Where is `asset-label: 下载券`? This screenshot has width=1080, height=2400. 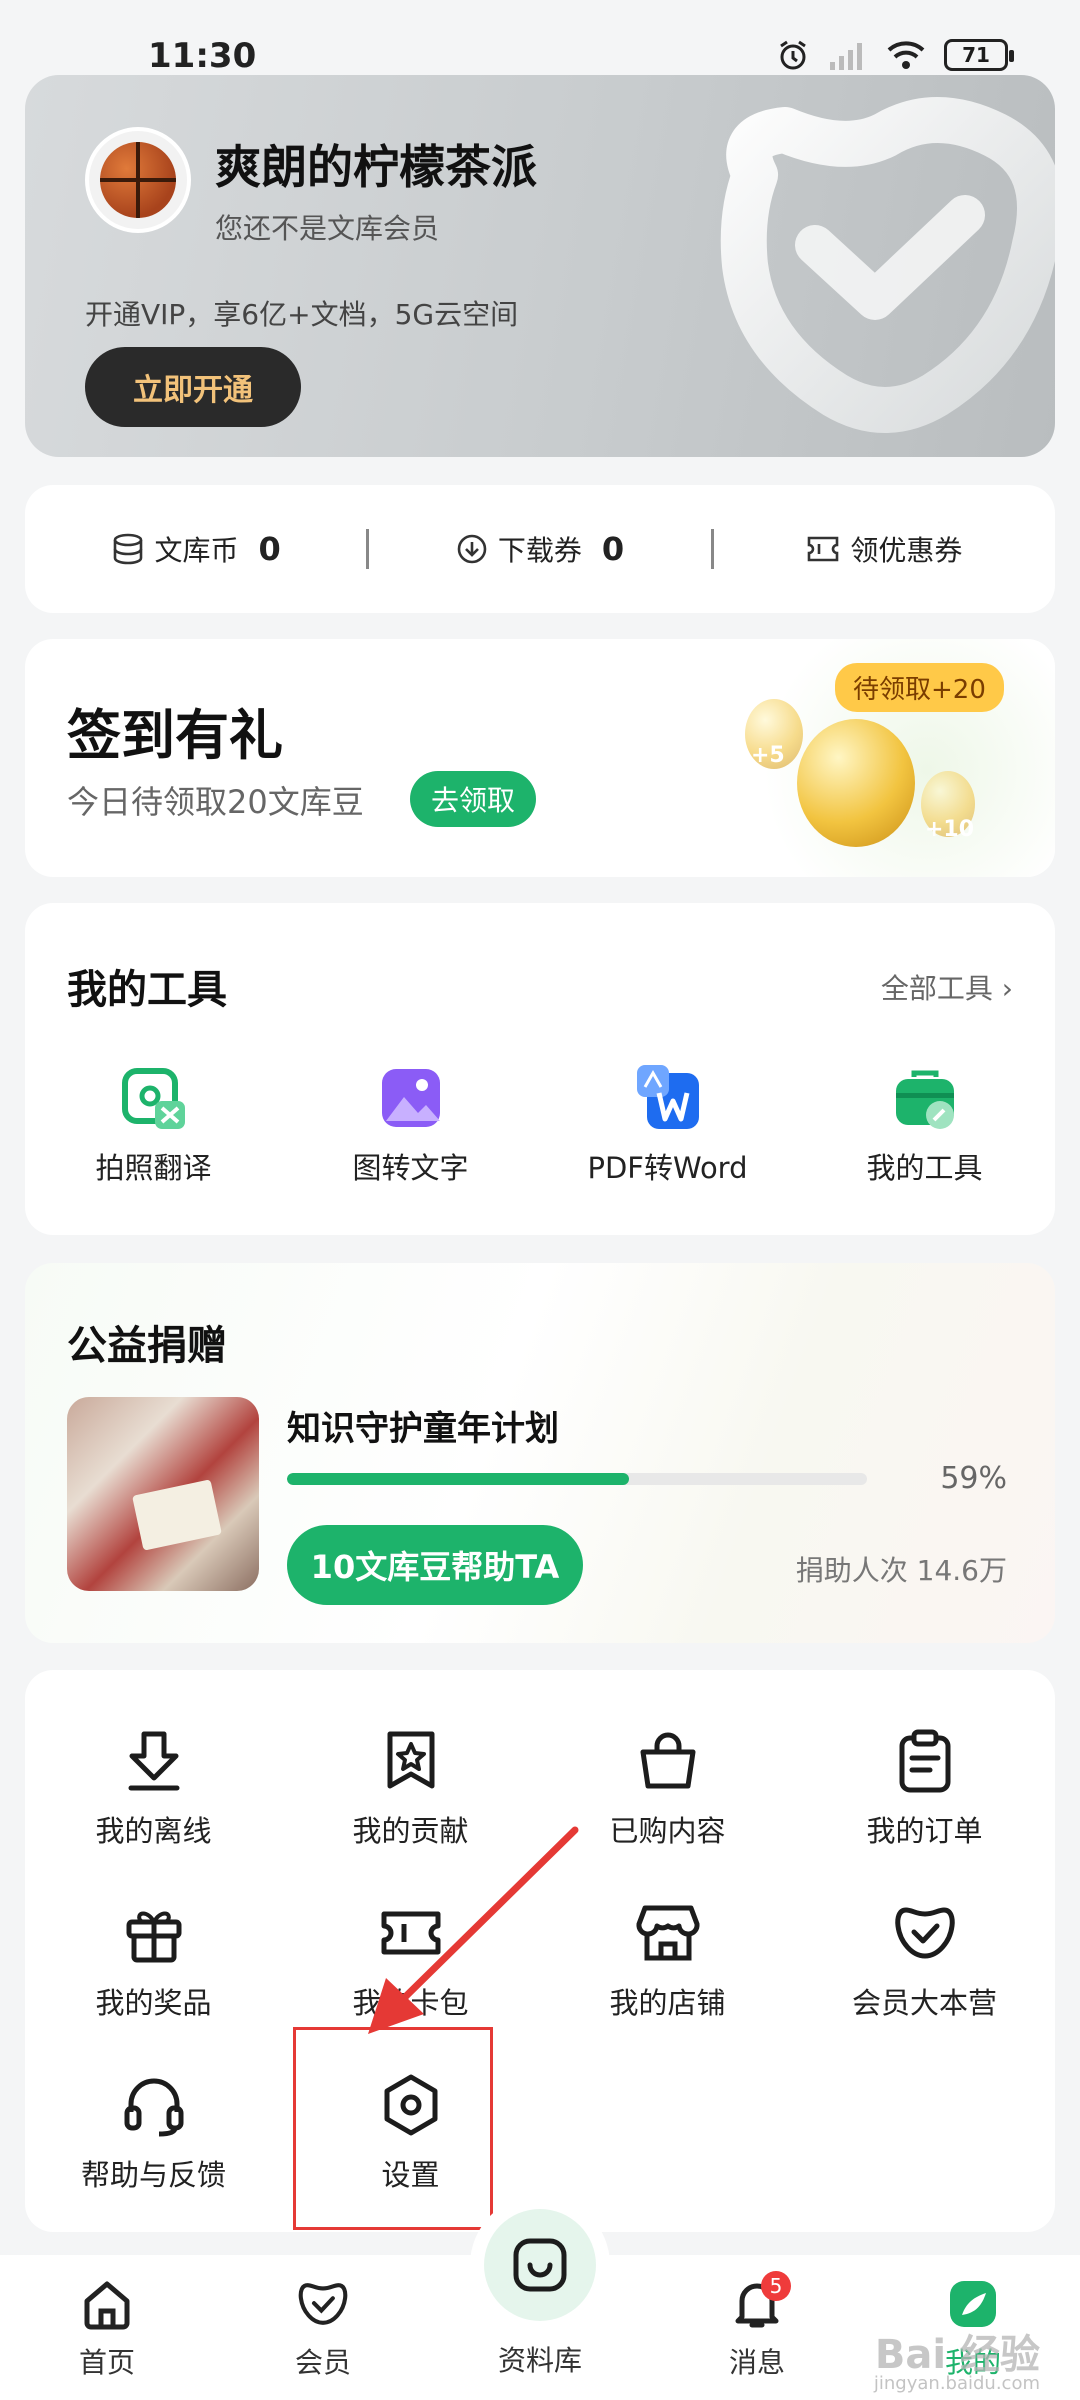
asset-label: 下载券 is located at coordinates (539, 550).